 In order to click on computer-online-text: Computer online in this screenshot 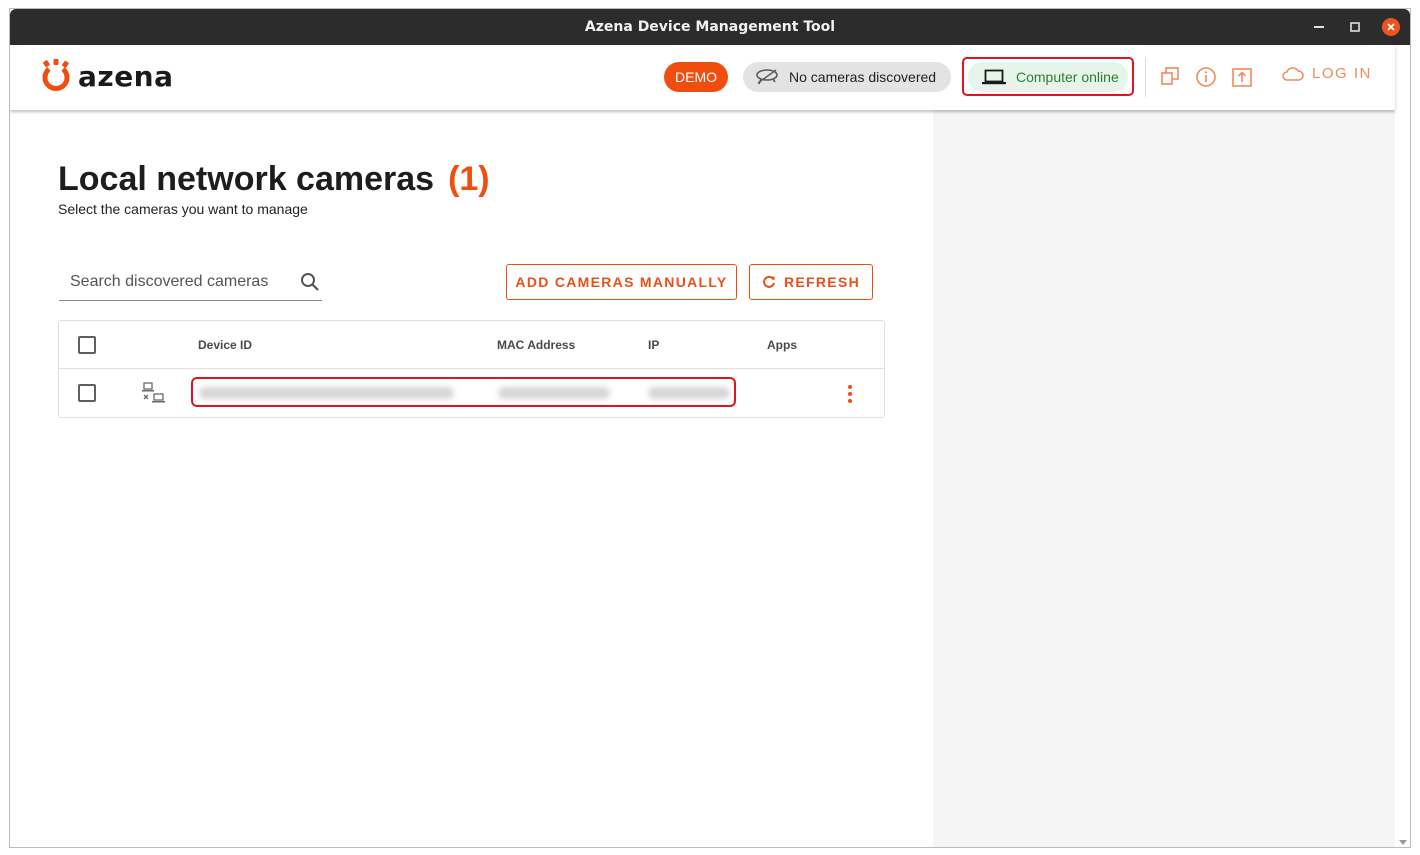, I will do `click(1067, 76)`.